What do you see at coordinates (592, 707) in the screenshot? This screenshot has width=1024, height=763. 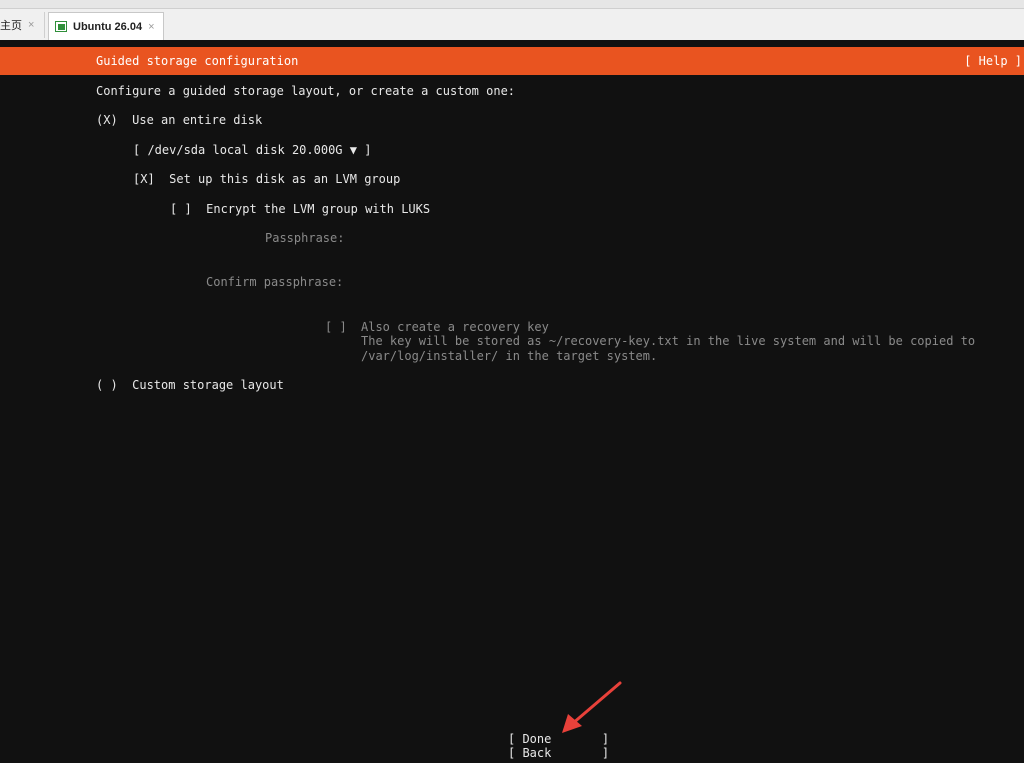 I see `annotation-arrow-icon` at bounding box center [592, 707].